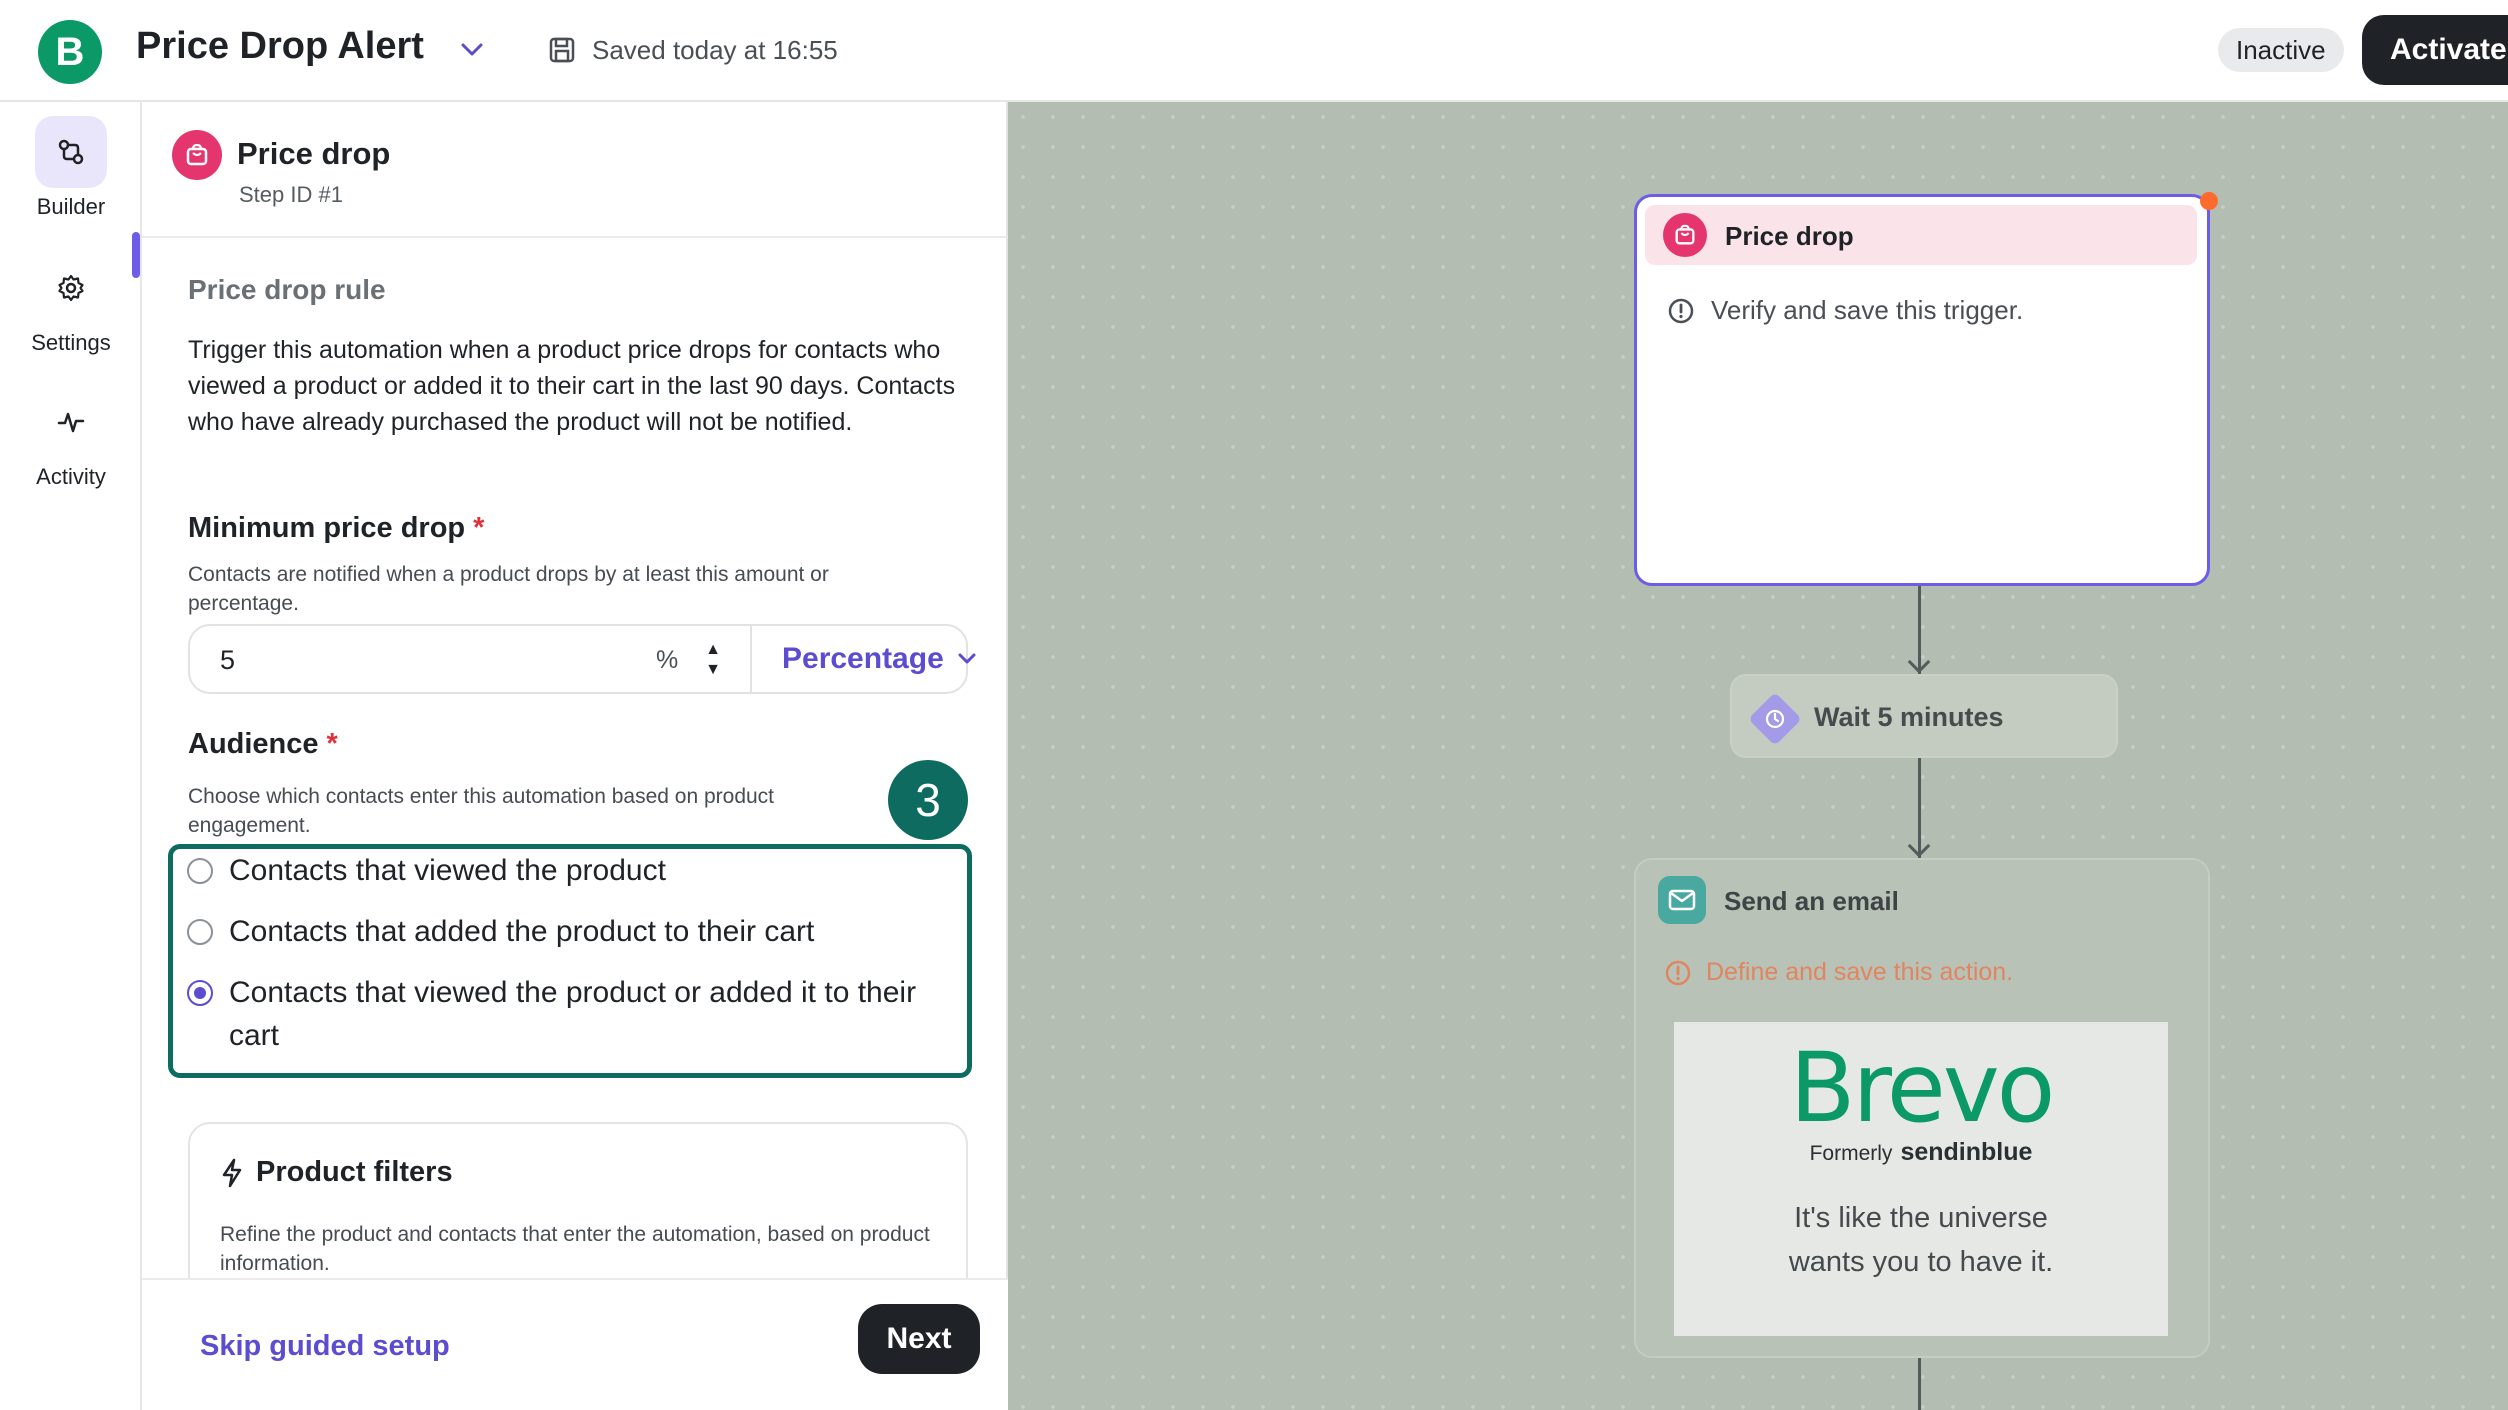 This screenshot has height=1410, width=2508. I want to click on activate-button: Activate, so click(2435, 50).